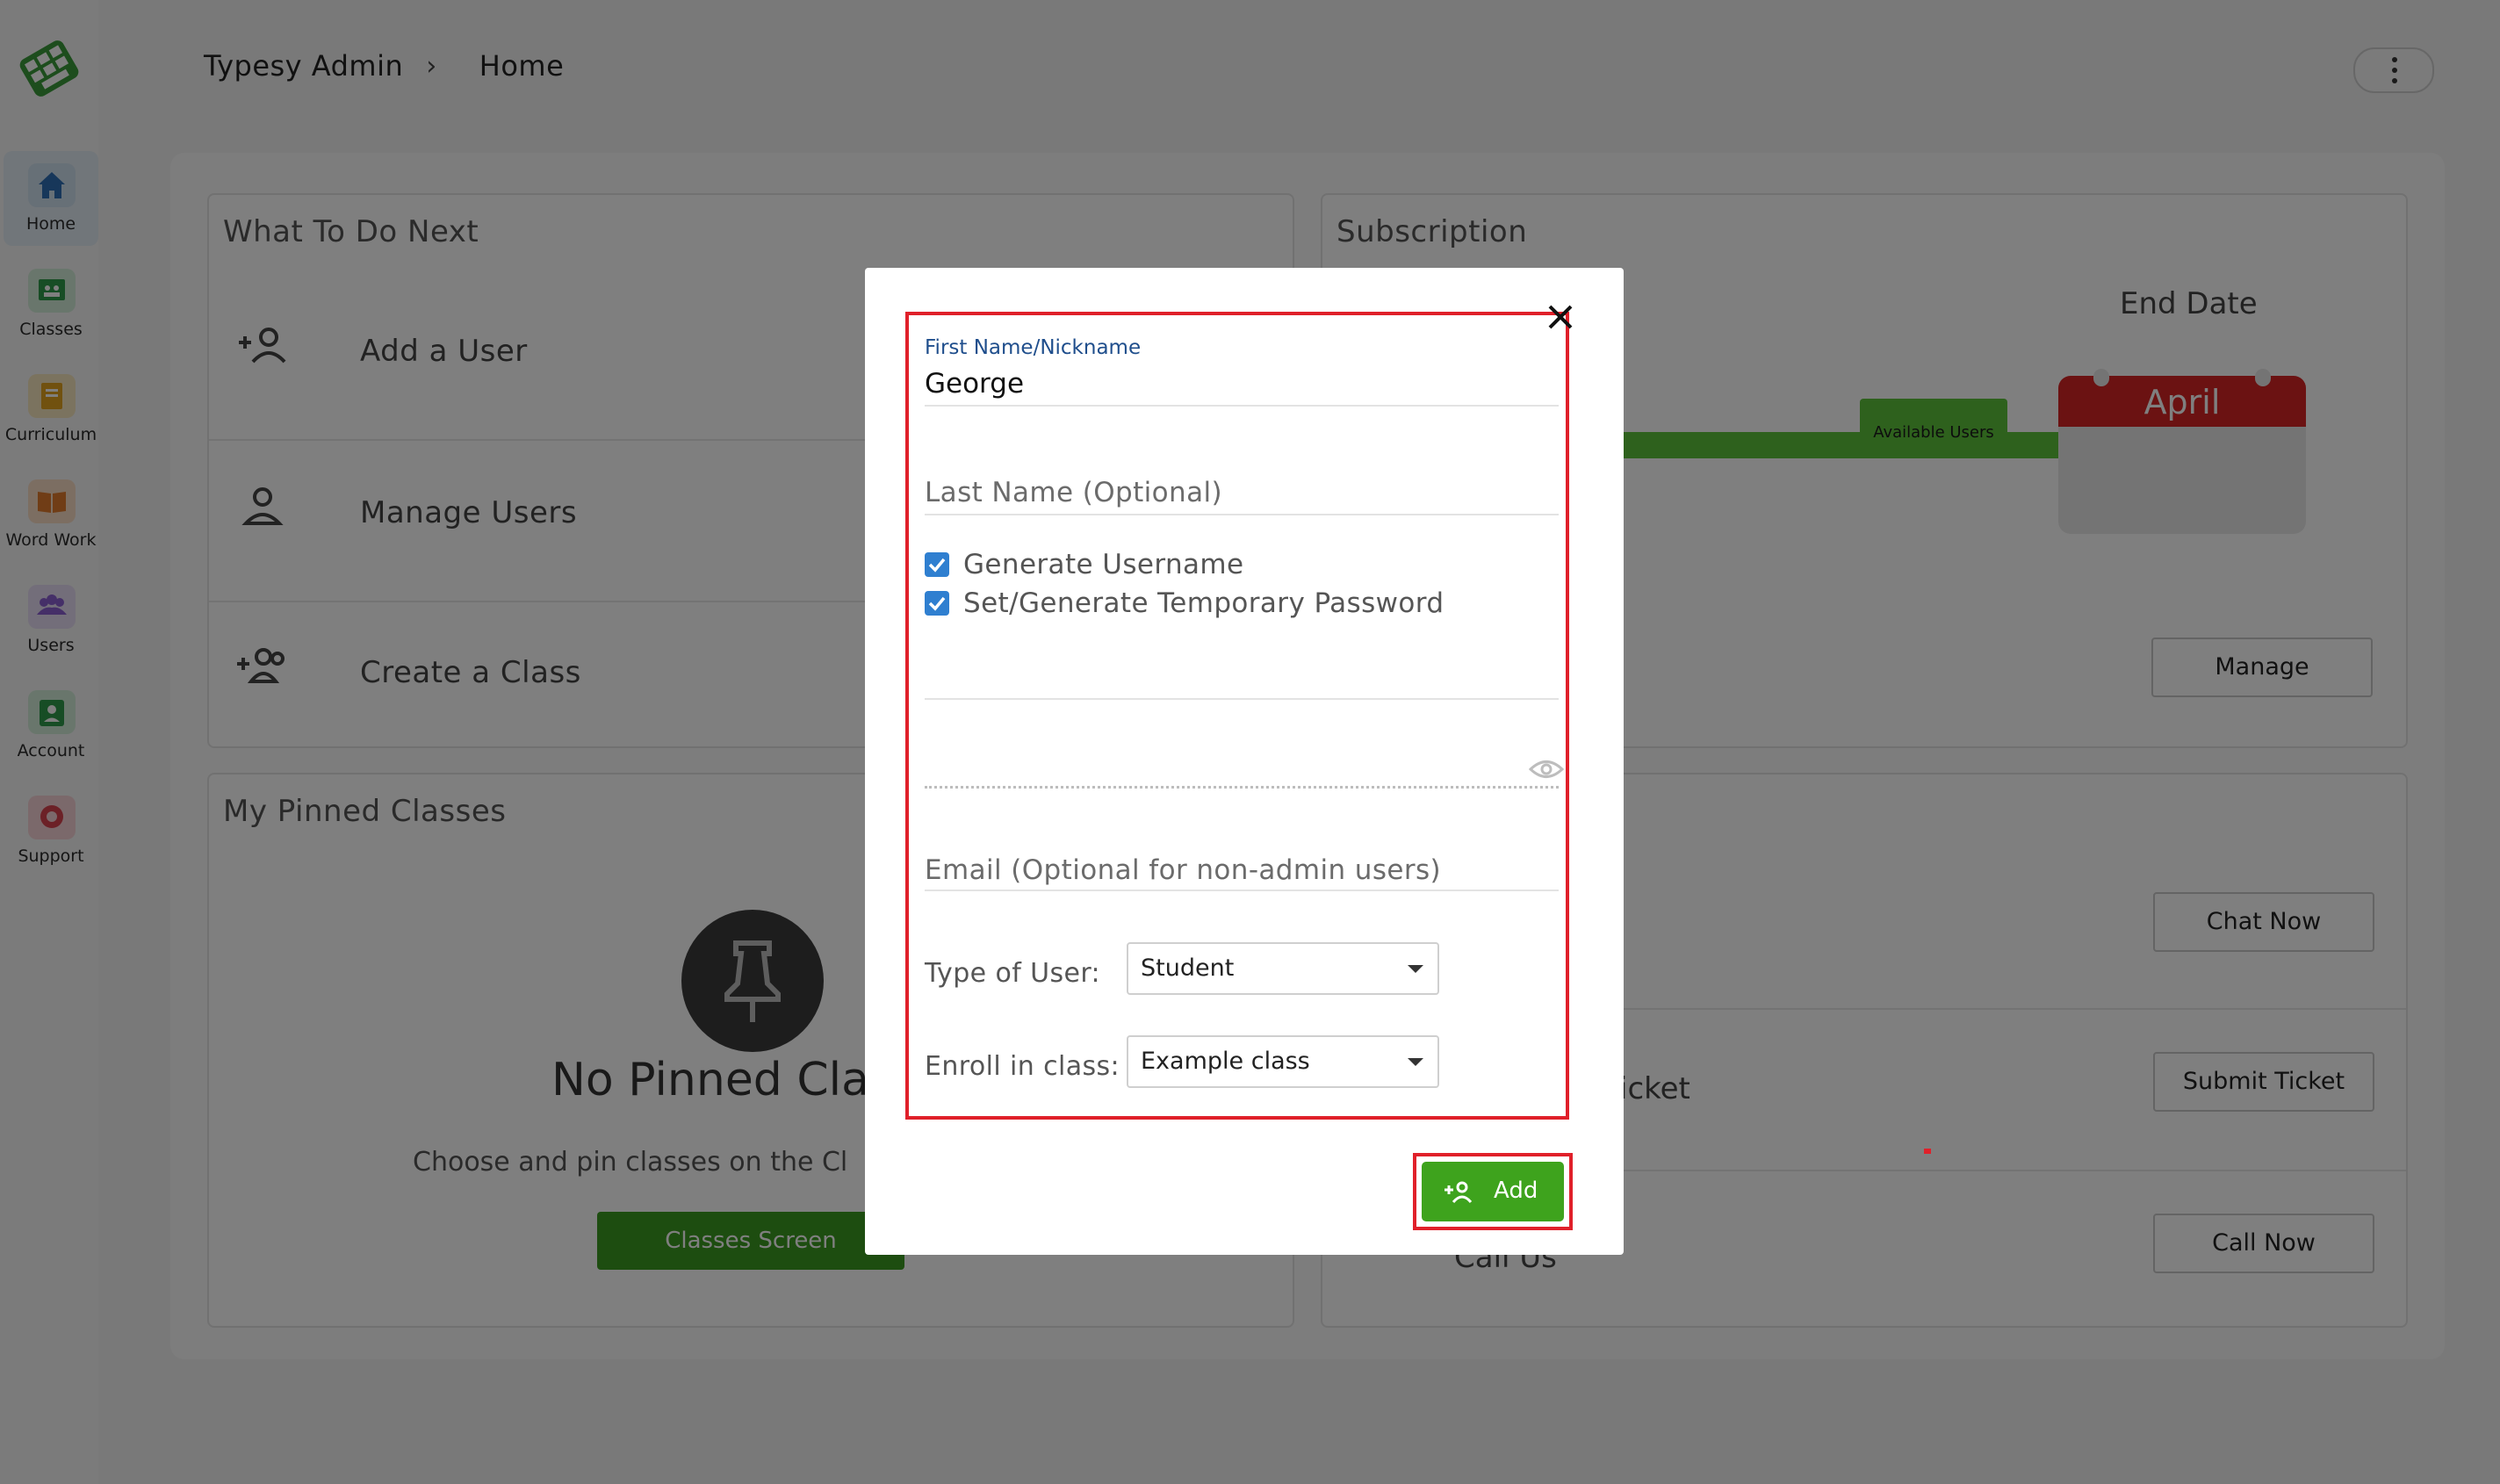  What do you see at coordinates (1013, 973) in the screenshot?
I see `user-type-label: Type of User:` at bounding box center [1013, 973].